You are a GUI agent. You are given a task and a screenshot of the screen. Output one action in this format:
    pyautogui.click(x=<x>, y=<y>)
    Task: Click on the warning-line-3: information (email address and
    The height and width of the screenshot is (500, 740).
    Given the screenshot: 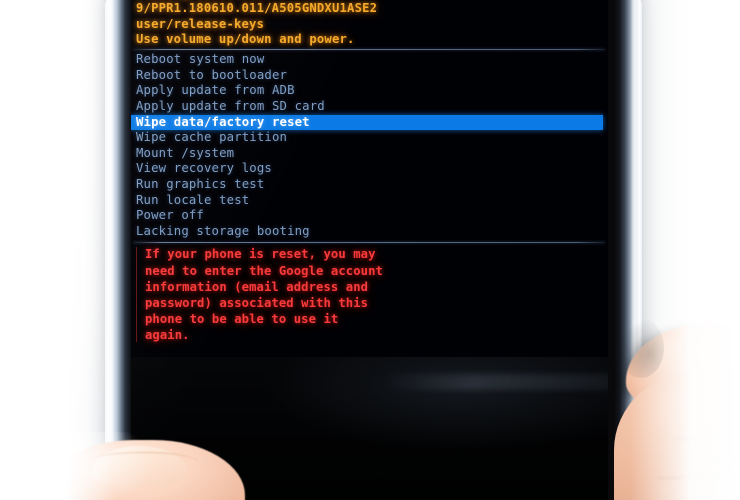 What is the action you would take?
    pyautogui.click(x=257, y=286)
    